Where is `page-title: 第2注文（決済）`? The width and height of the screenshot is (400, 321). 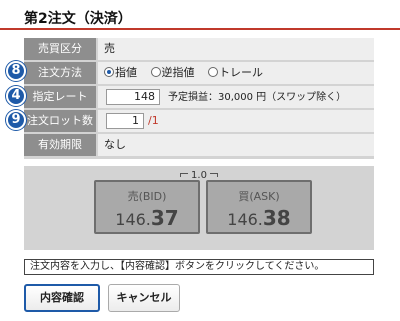
page-title: 第2注文（決済） is located at coordinates (78, 19).